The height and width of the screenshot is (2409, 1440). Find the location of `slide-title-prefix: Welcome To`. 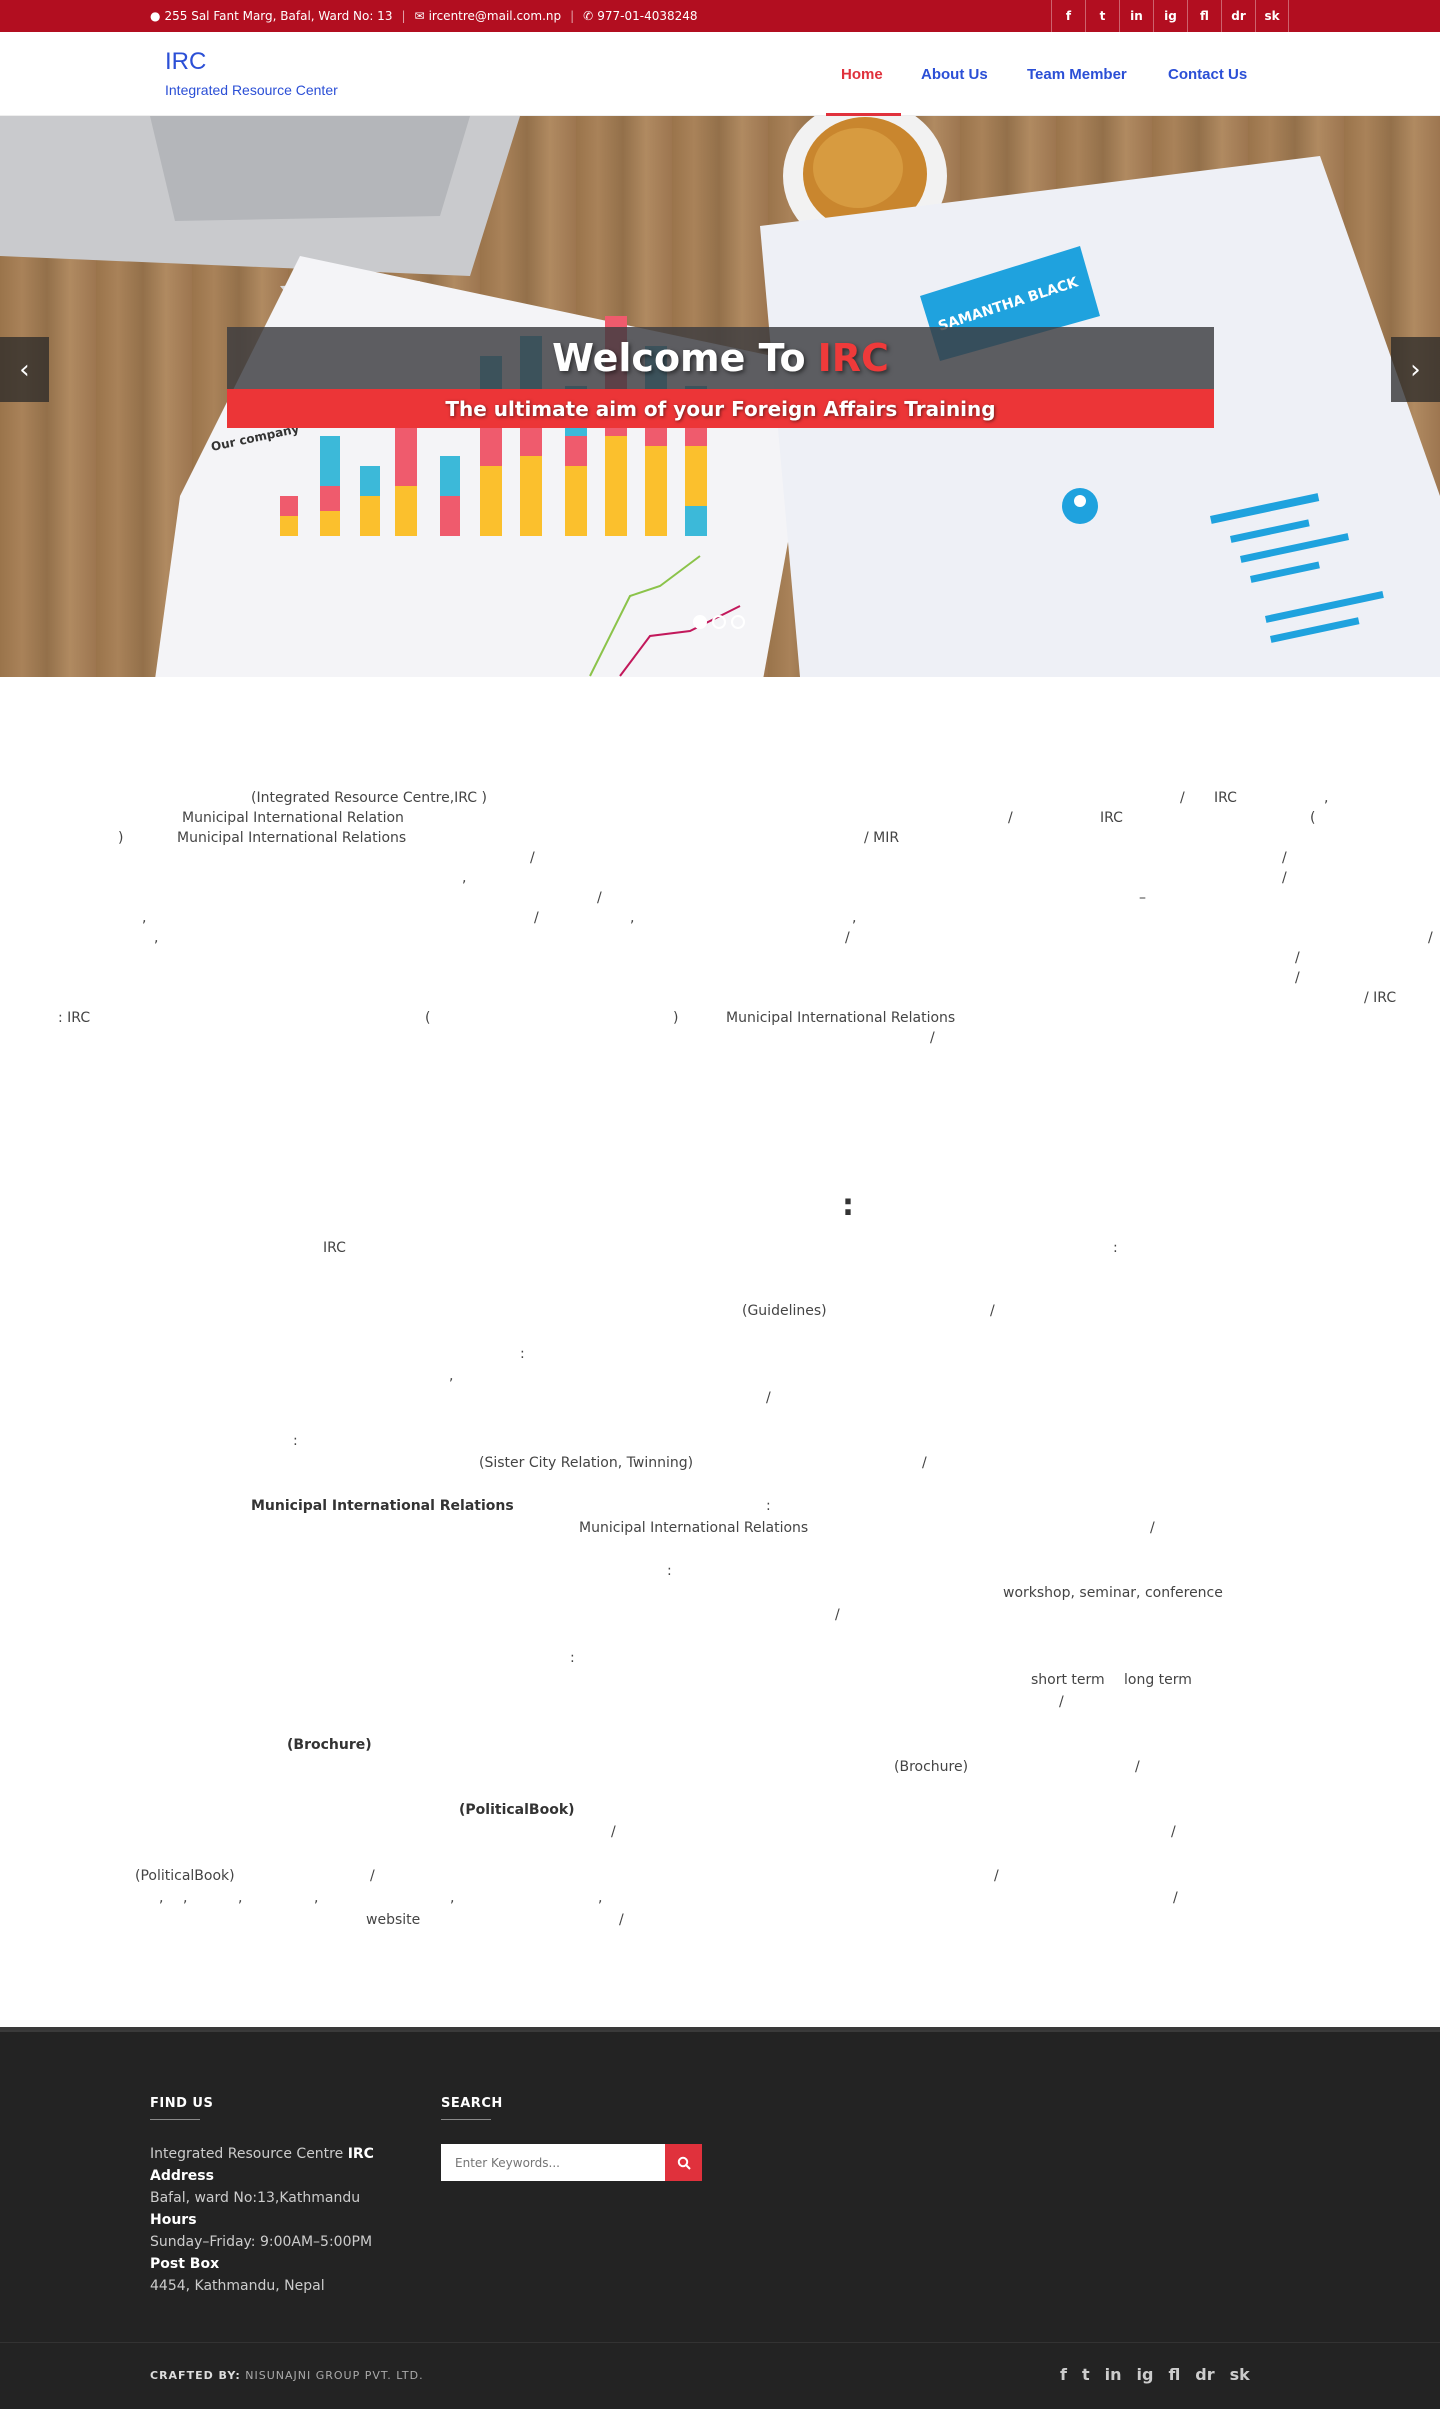

slide-title-prefix: Welcome To is located at coordinates (679, 358).